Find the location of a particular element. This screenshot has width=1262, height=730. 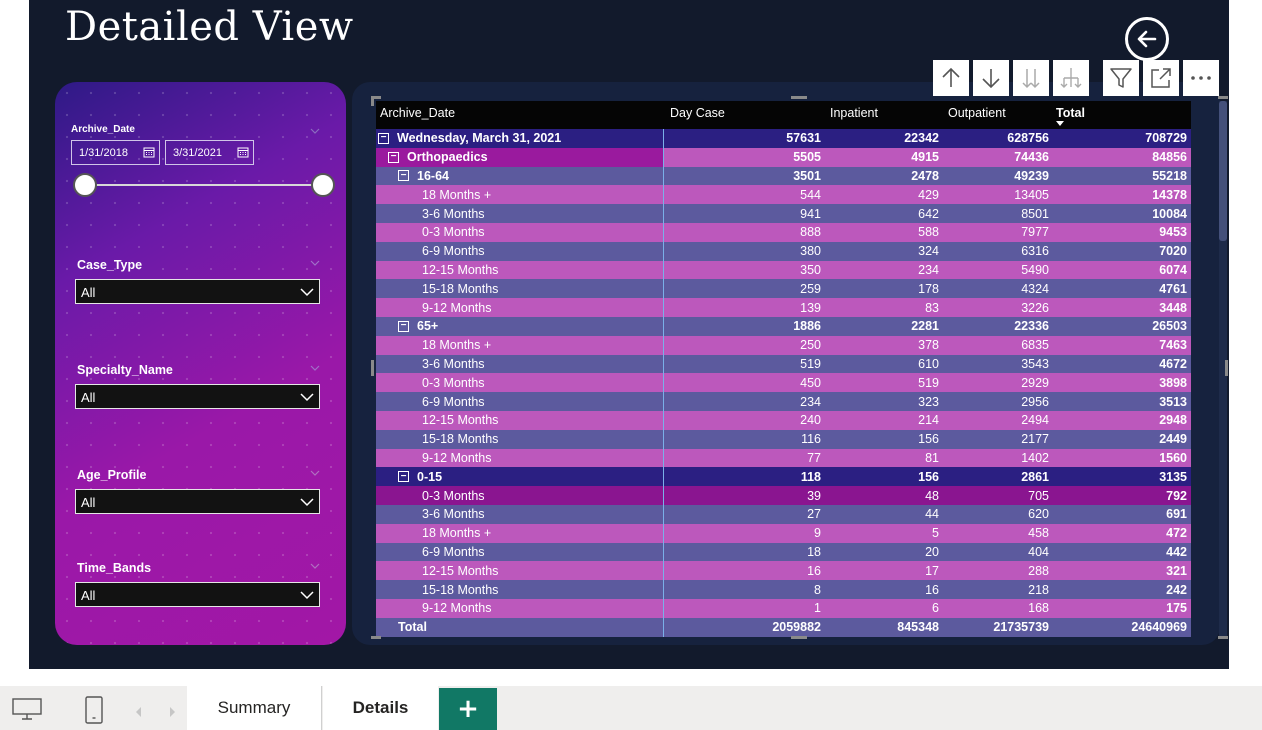

focus-mode-button is located at coordinates (1161, 78).